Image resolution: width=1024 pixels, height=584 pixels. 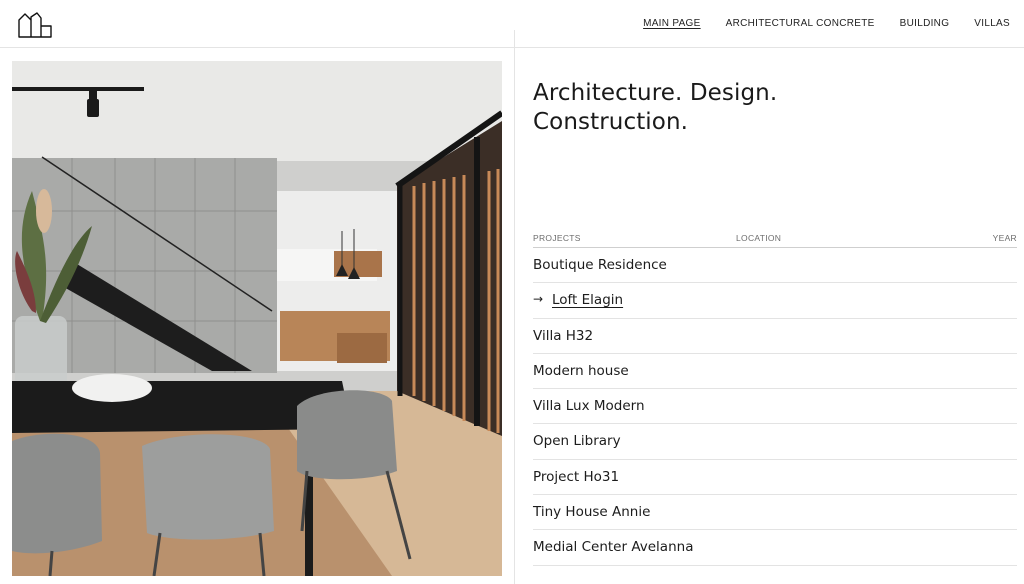 I want to click on projects-table-header: PROJECTS LOCATION YEAR, so click(x=775, y=239).